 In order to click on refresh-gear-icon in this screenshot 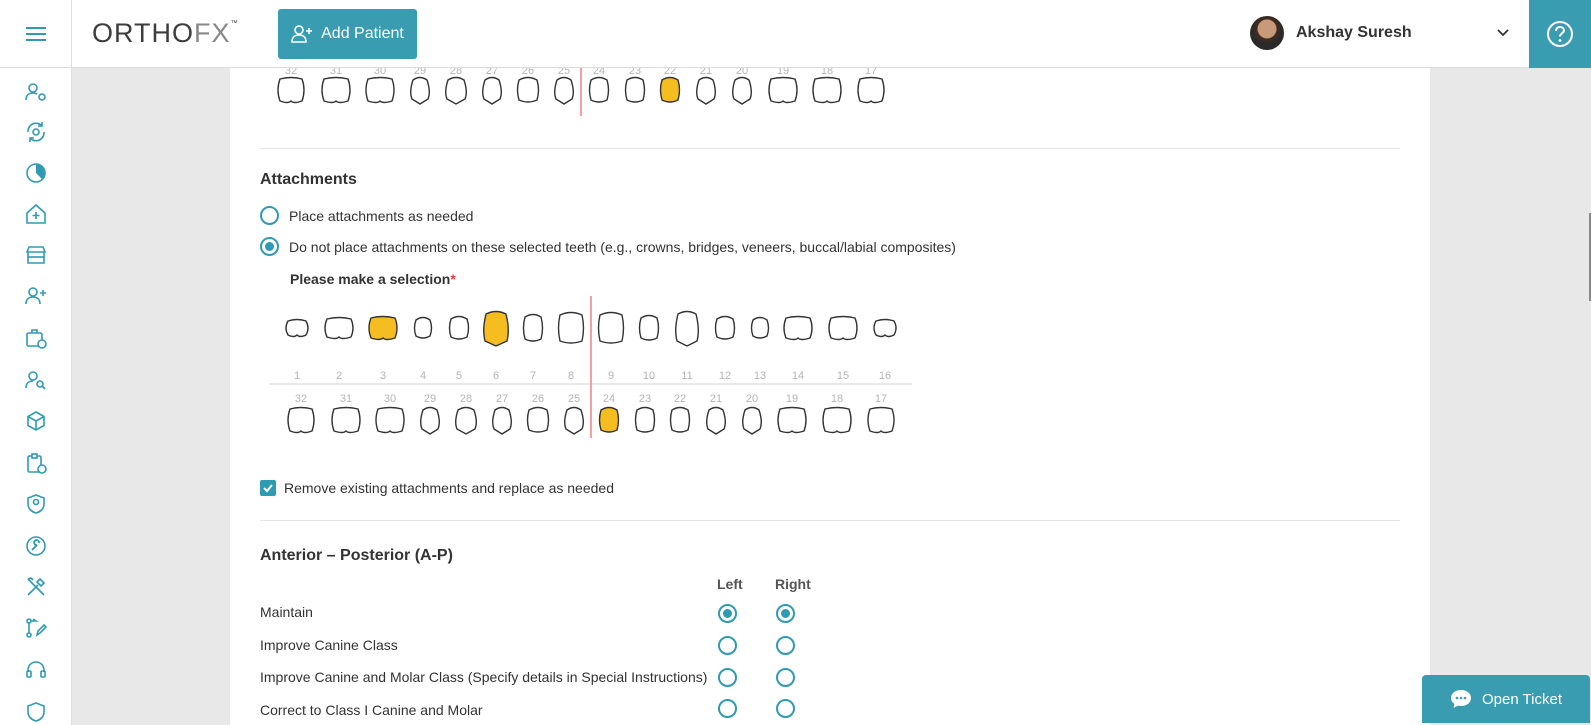, I will do `click(36, 132)`.